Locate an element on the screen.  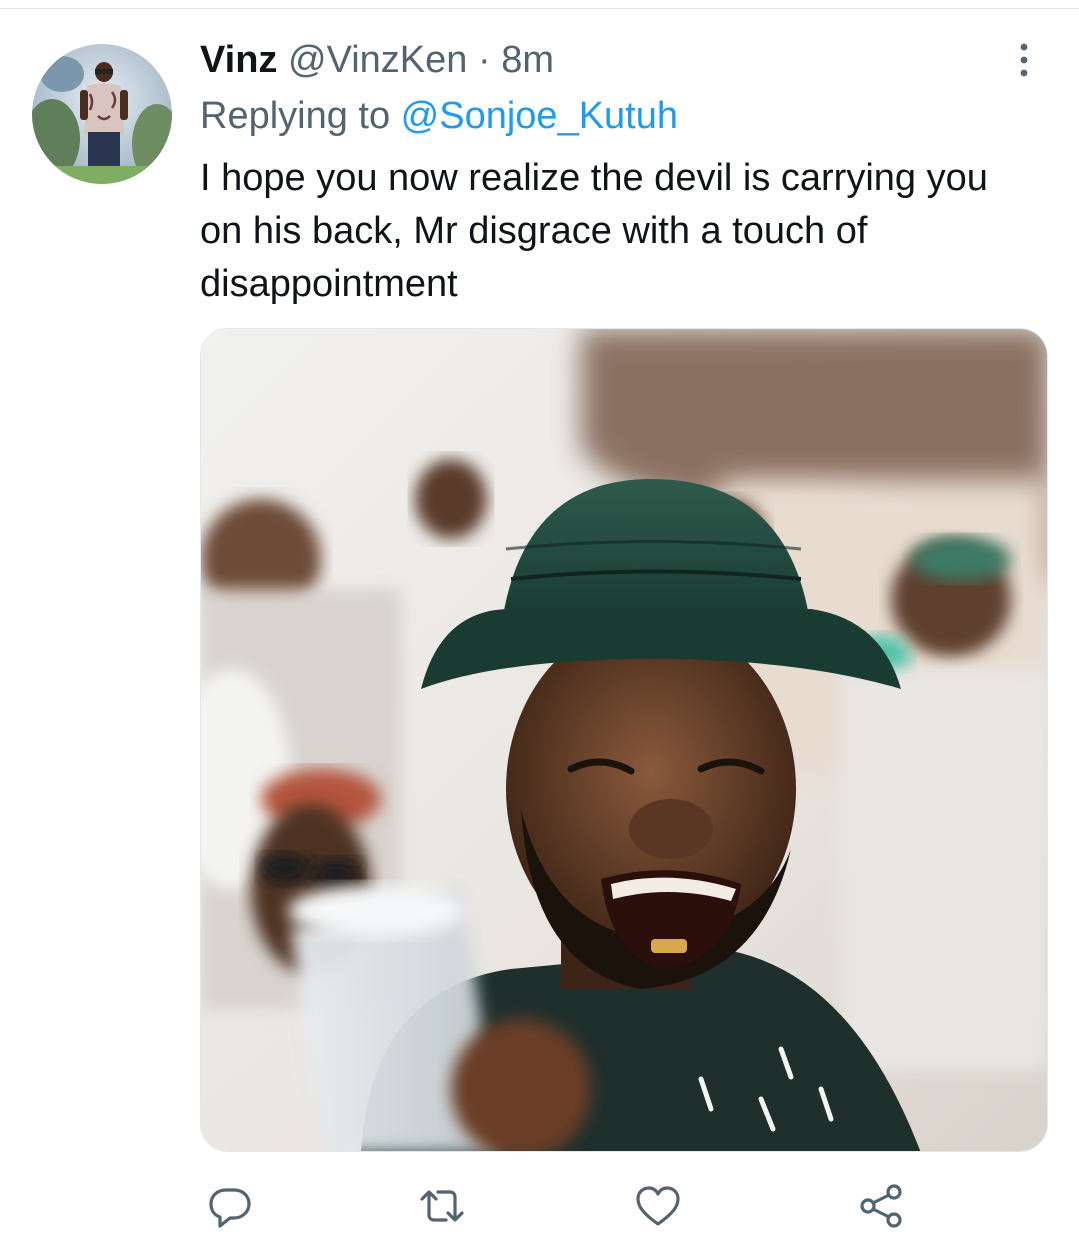
tweet-header: Vinz @VinzKen · 8m is located at coordinates (377, 60).